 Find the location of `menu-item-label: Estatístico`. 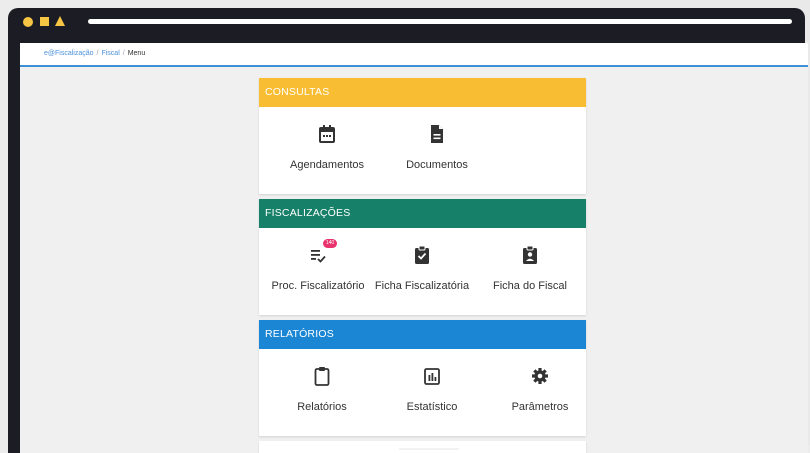

menu-item-label: Estatístico is located at coordinates (432, 407).